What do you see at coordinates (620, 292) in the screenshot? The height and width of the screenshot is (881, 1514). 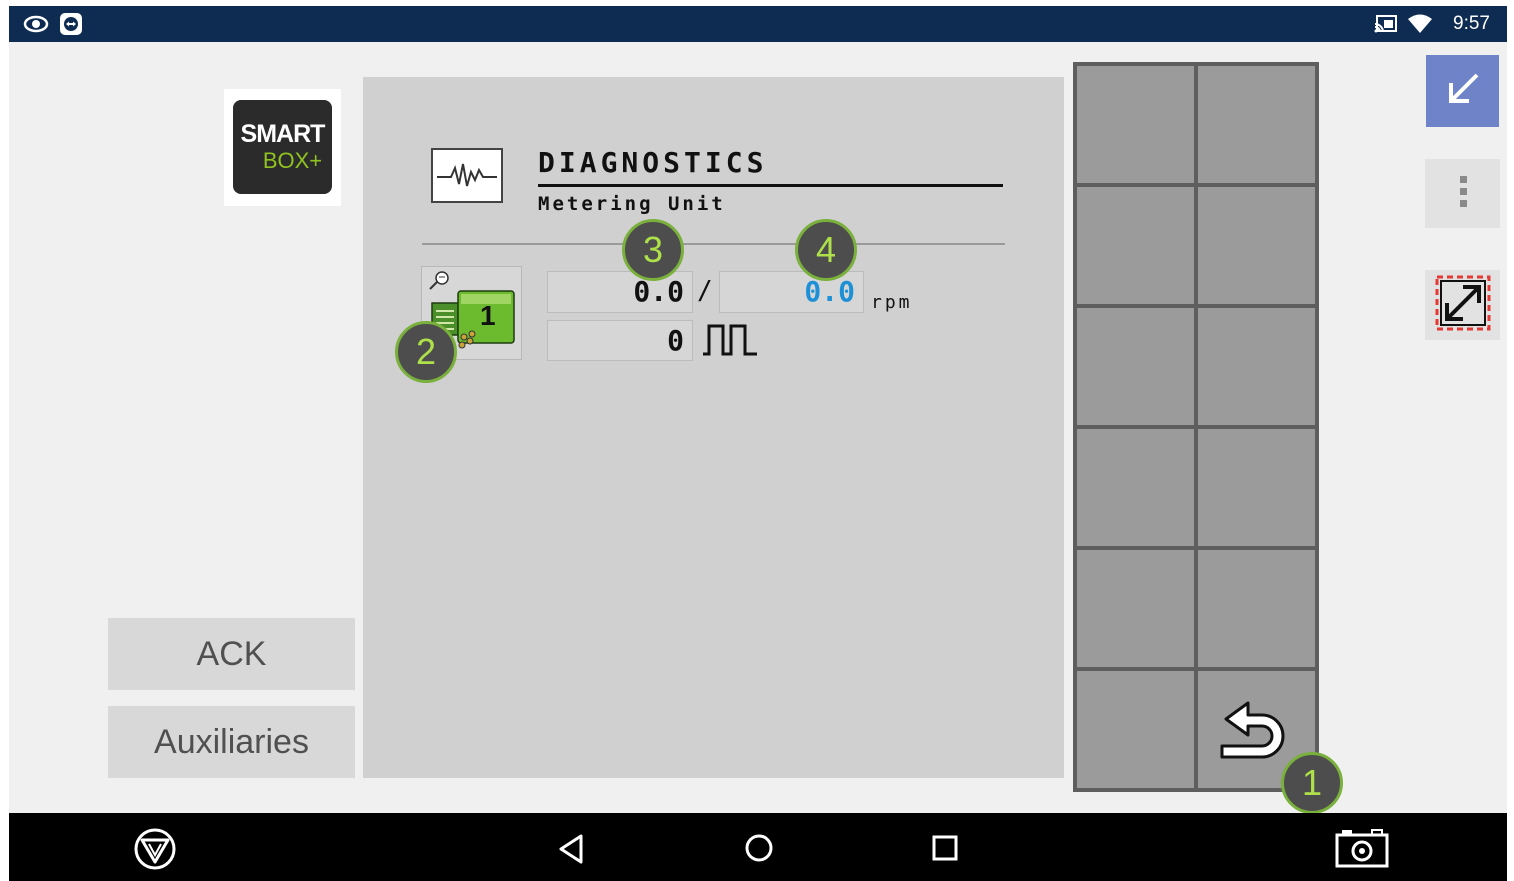 I see `actual-speed-field: 0.0` at bounding box center [620, 292].